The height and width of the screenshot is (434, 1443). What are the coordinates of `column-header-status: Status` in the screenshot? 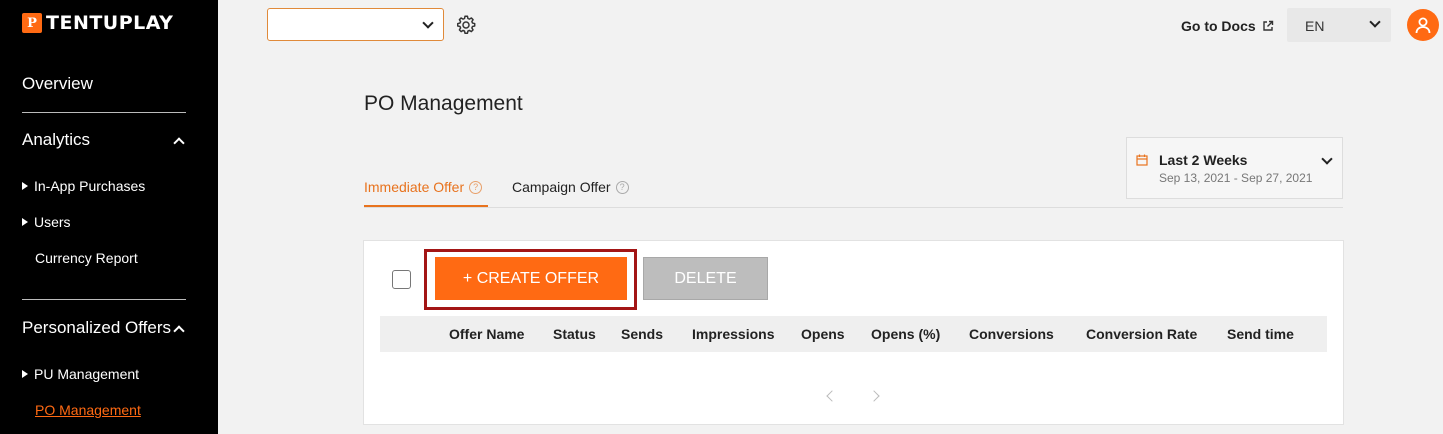 It's located at (574, 334).